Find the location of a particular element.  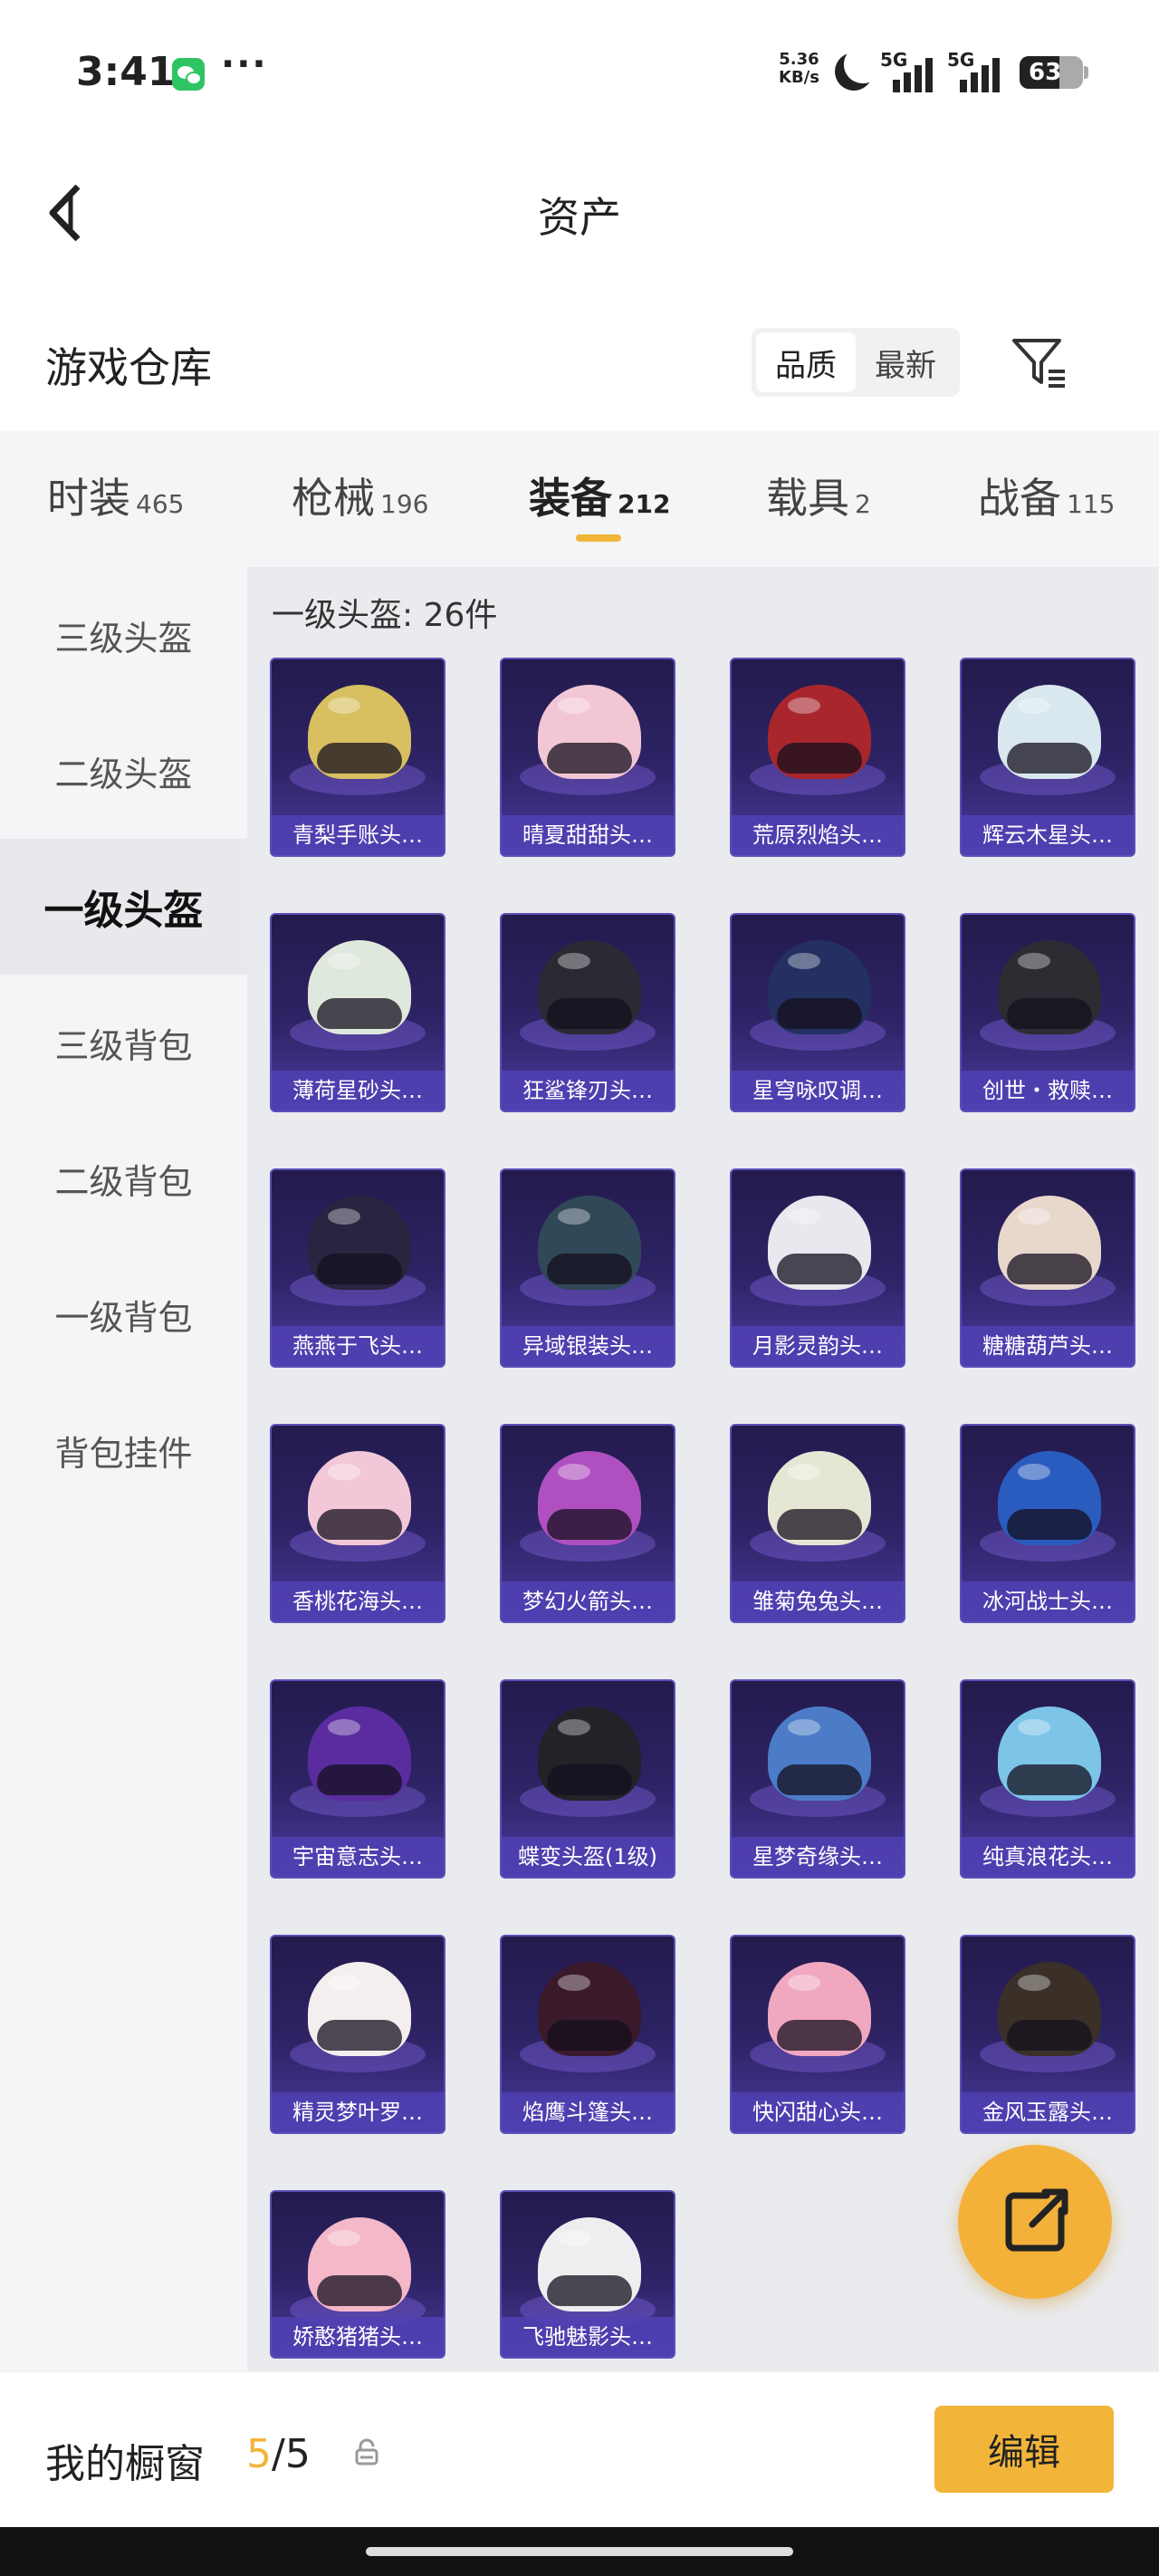

sidebar-item-level1-helmet: 一级头盔 is located at coordinates (124, 907).